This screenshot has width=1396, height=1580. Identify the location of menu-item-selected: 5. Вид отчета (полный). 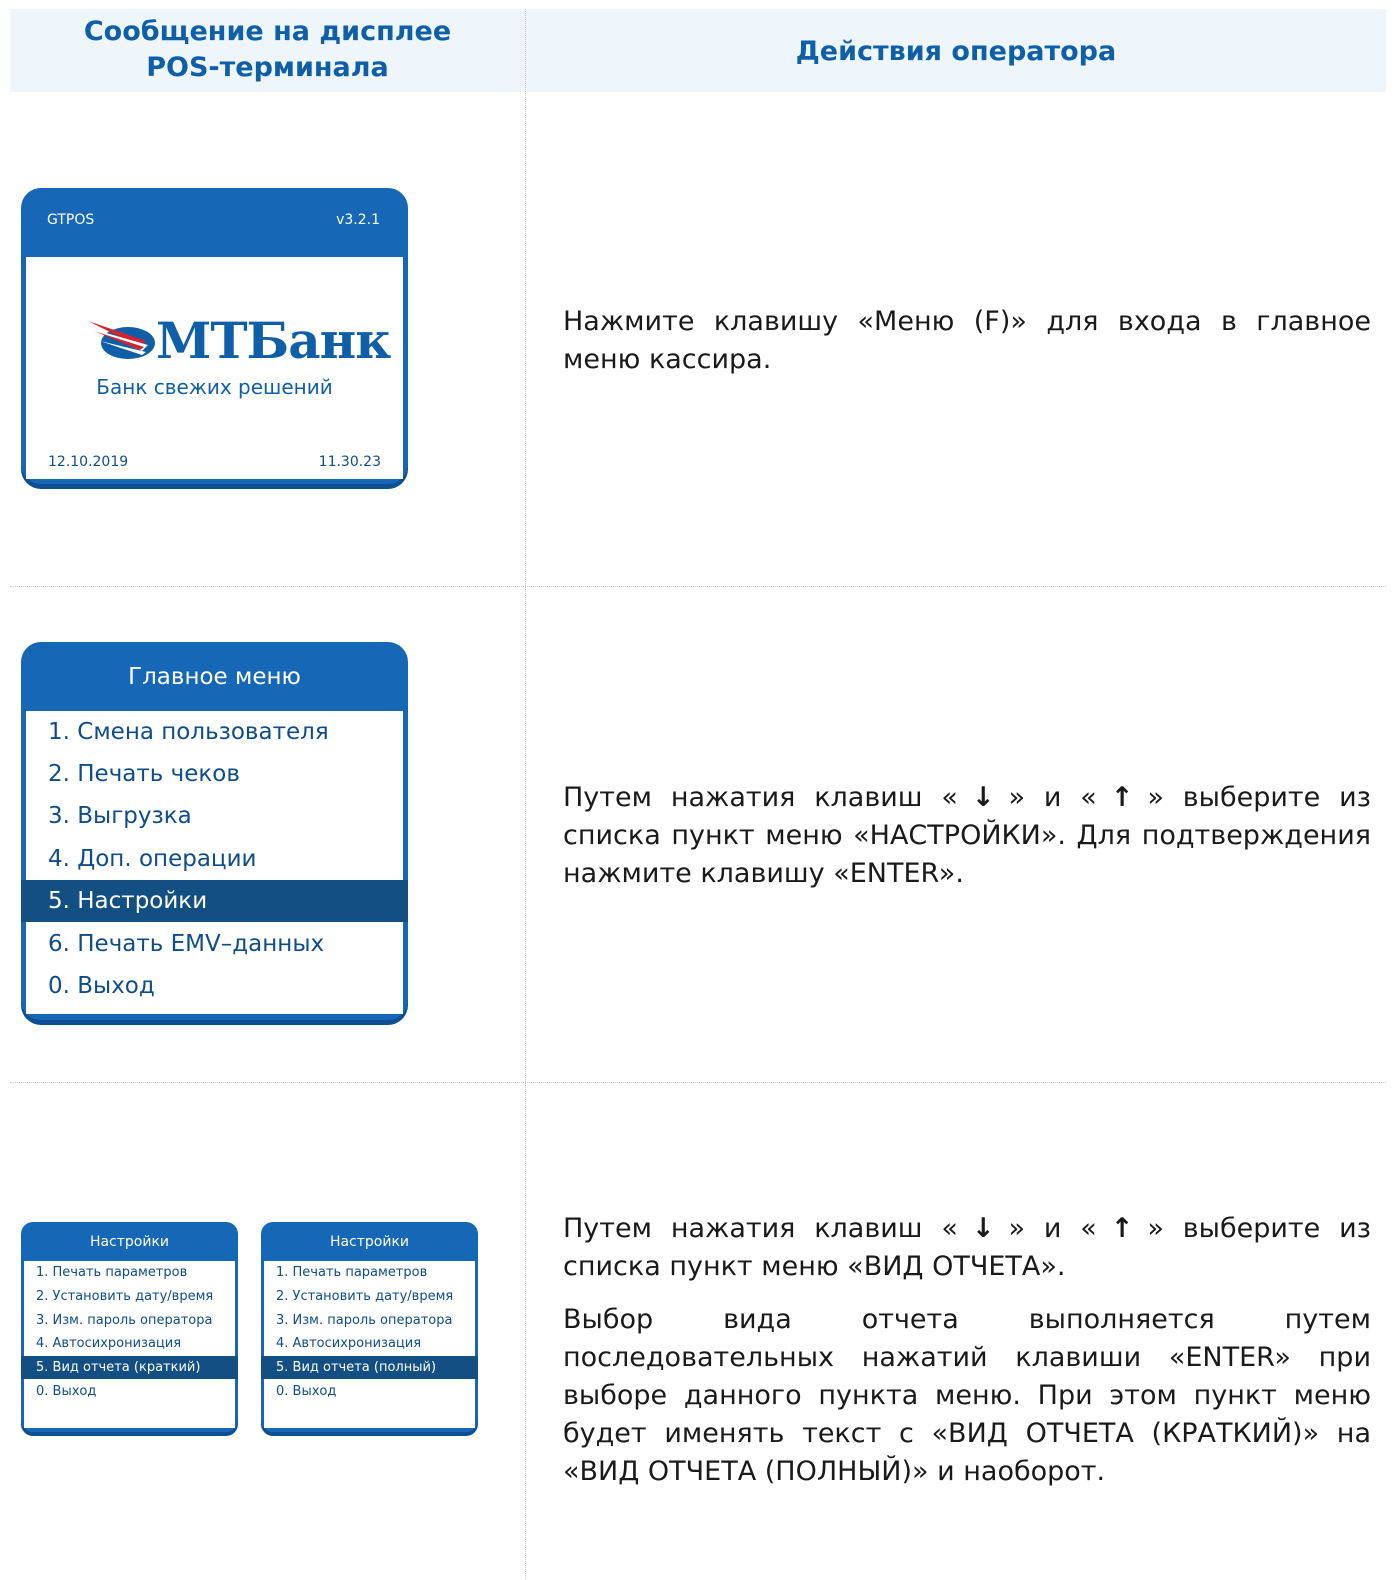
(369, 1367).